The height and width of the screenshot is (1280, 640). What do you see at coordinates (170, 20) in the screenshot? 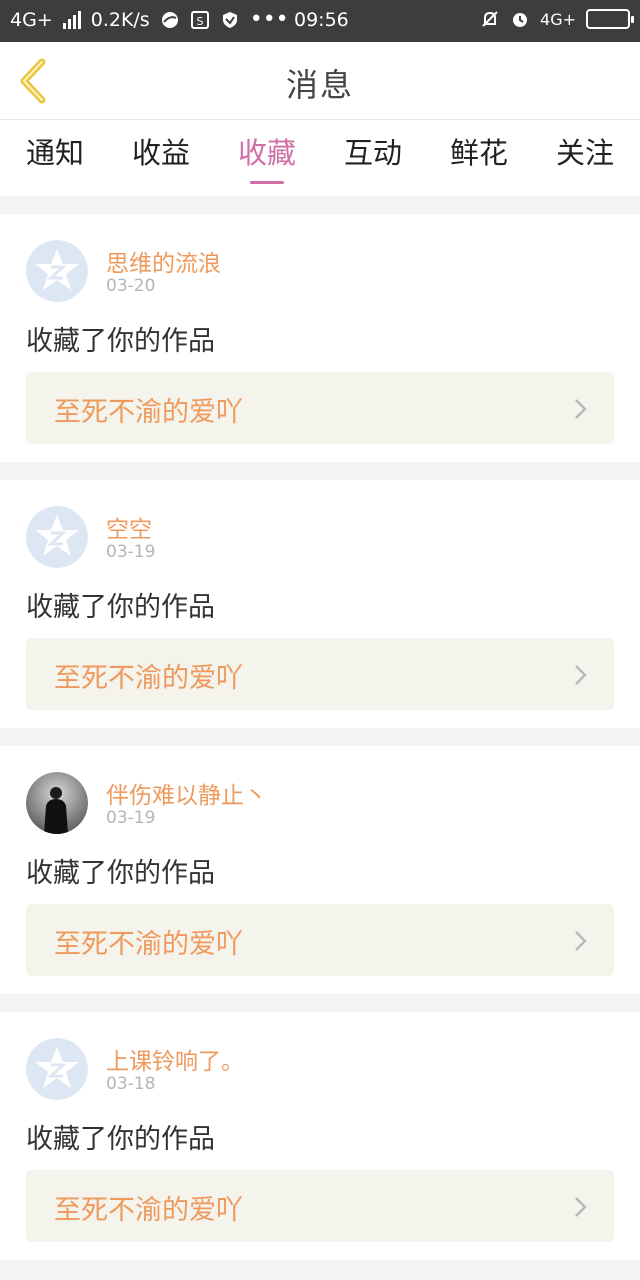
I see `browser-icon` at bounding box center [170, 20].